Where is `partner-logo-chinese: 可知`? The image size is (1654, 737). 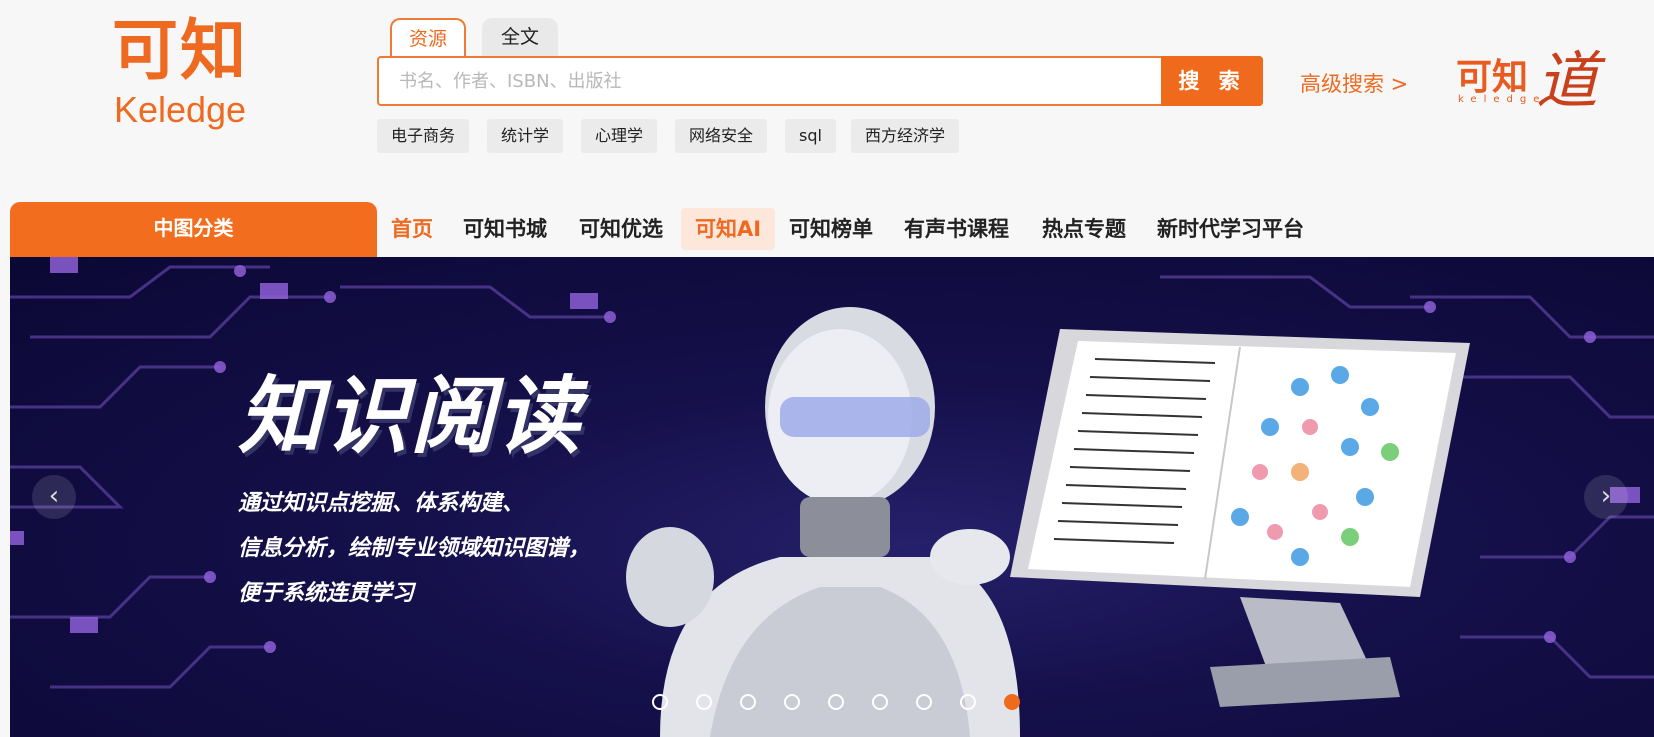
partner-logo-chinese: 可知 is located at coordinates (1492, 77).